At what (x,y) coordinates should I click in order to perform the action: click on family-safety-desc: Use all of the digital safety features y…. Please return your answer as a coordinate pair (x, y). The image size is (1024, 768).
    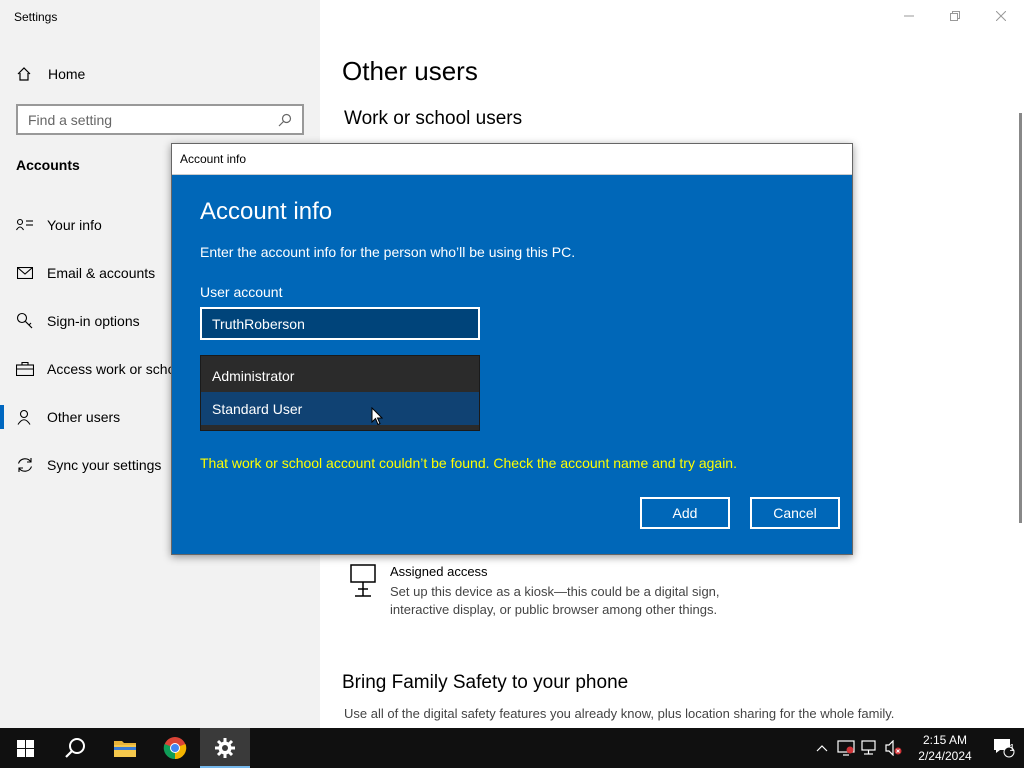
    Looking at the image, I should click on (619, 713).